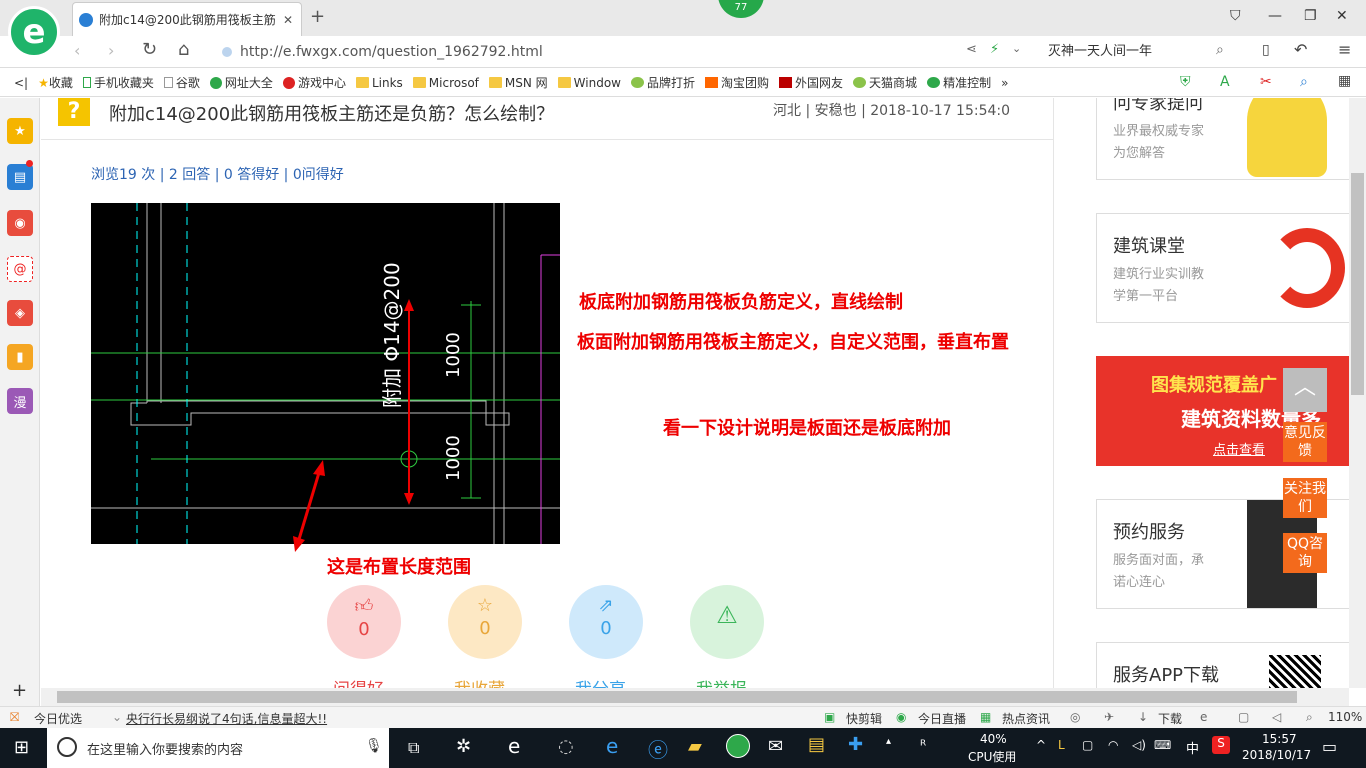  Describe the element at coordinates (612, 746) in the screenshot. I see `edge-icon: e` at that location.